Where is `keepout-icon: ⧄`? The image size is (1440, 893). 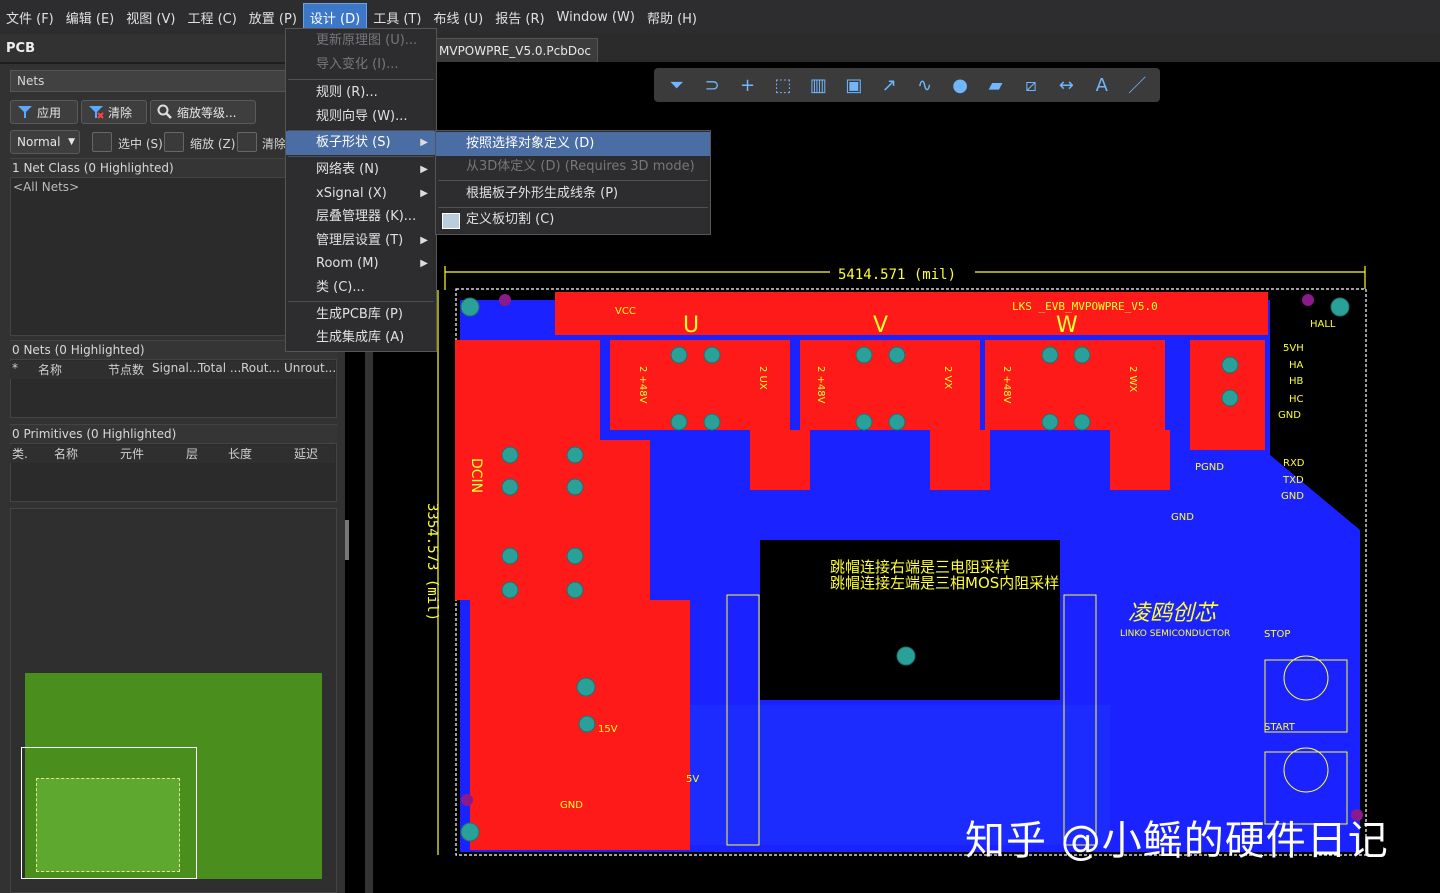
keepout-icon: ⧄ is located at coordinates (1030, 85).